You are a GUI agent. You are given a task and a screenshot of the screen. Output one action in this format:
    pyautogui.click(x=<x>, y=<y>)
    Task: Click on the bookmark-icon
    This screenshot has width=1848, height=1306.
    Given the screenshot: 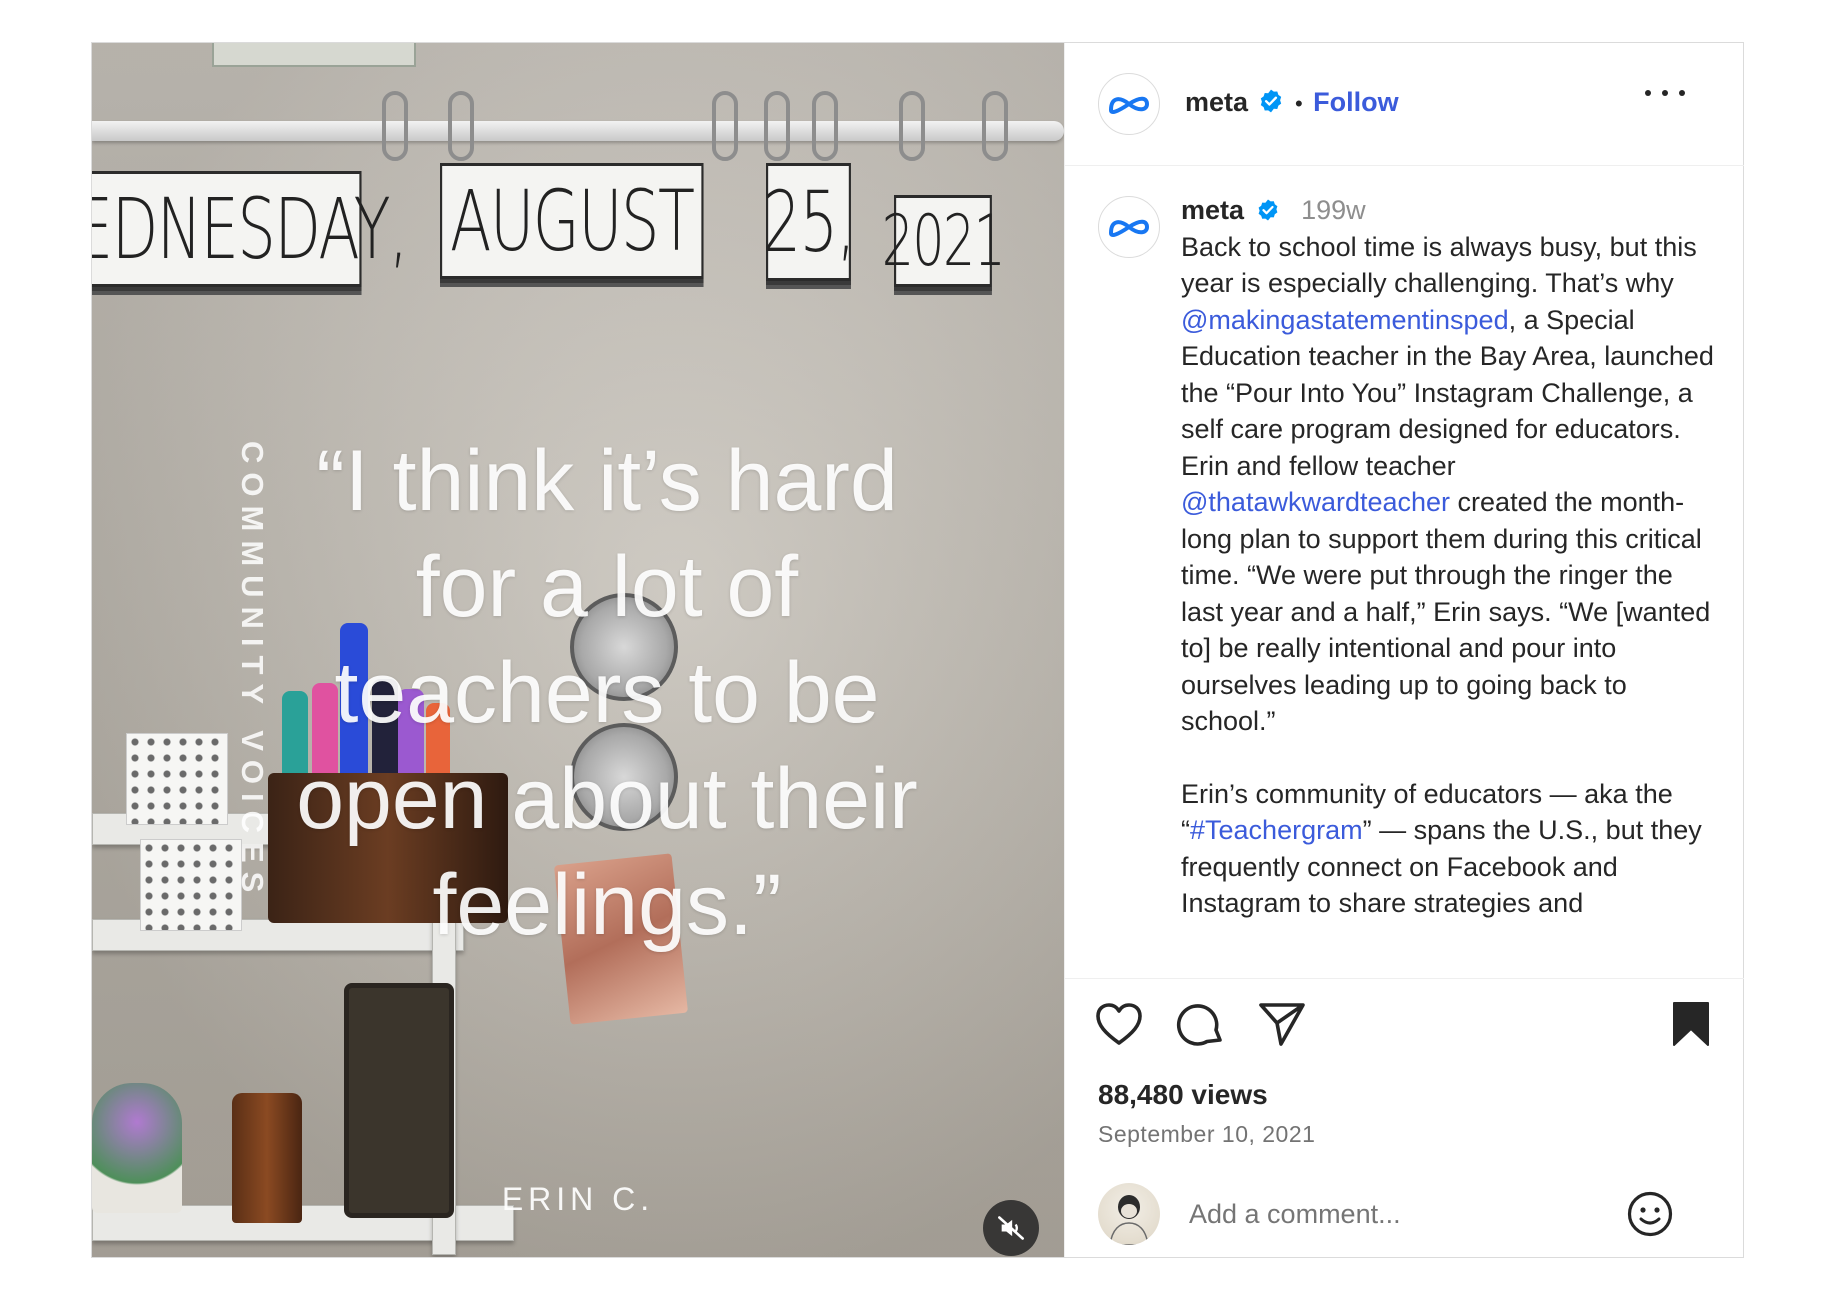 What is the action you would take?
    pyautogui.click(x=1691, y=1024)
    